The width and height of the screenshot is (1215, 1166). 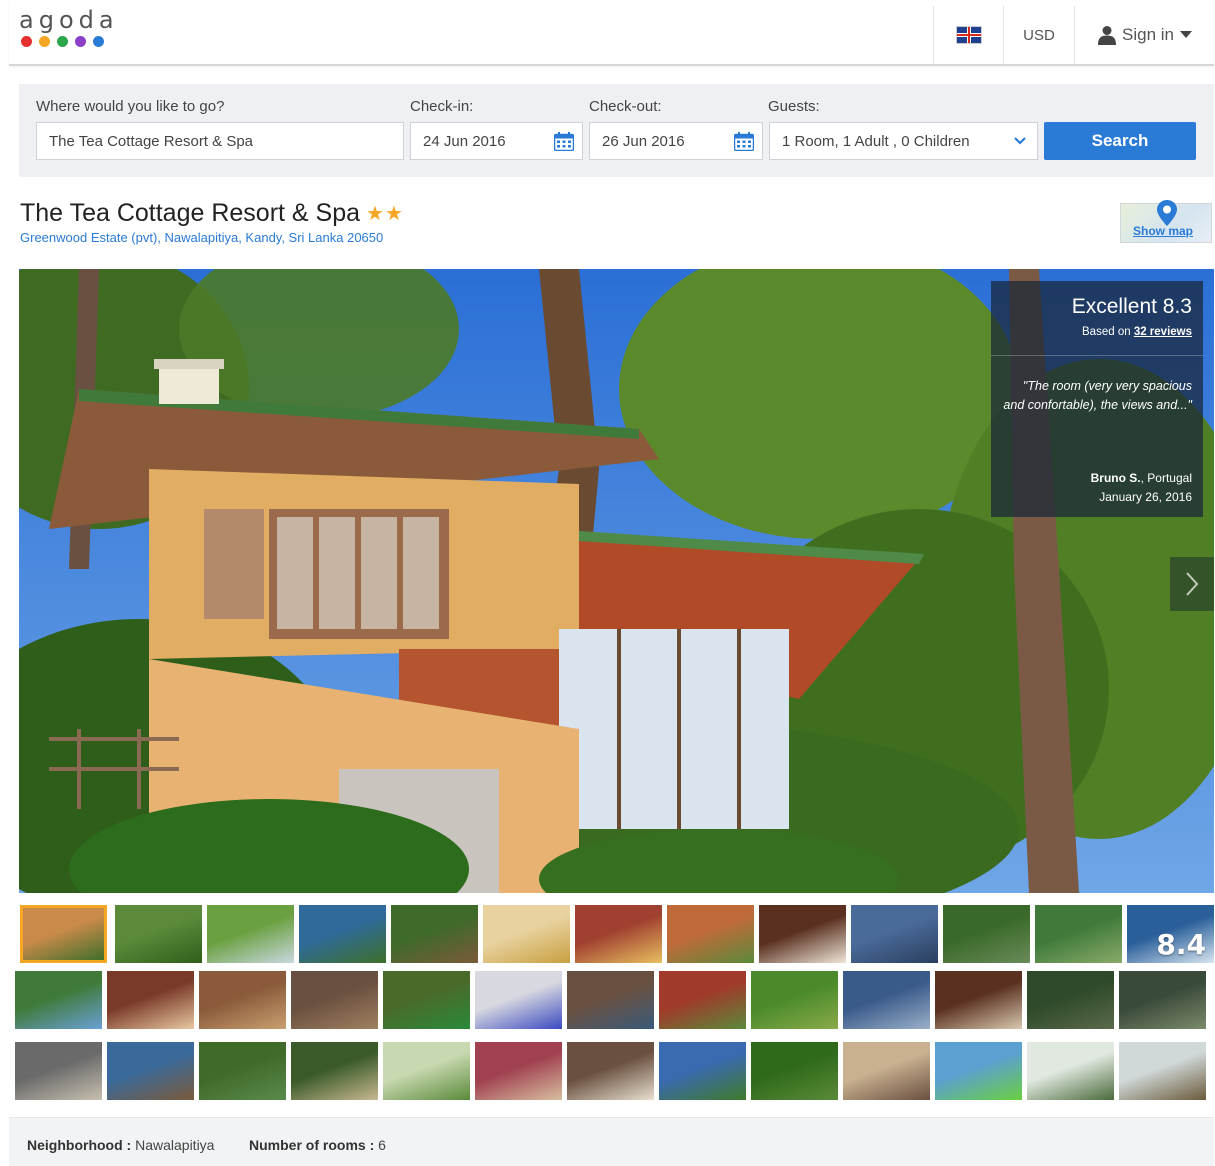 I want to click on review-date: January 26, 2016, so click(x=1145, y=497).